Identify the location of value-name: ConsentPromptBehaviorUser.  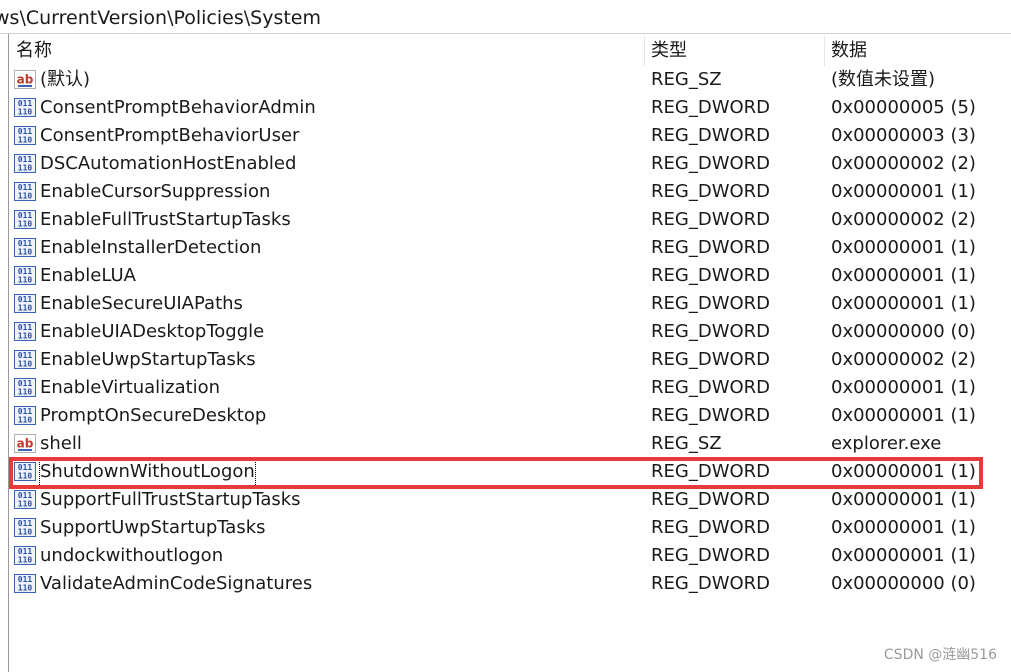
(169, 136).